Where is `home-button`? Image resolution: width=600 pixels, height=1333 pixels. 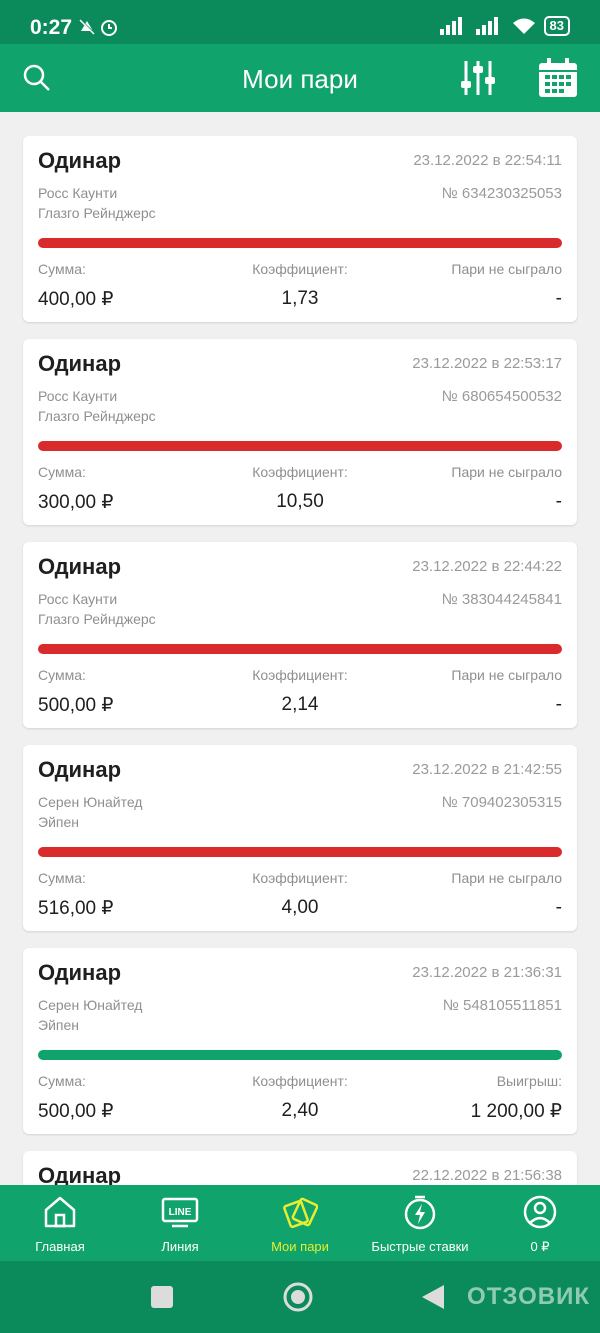
home-button is located at coordinates (298, 1297).